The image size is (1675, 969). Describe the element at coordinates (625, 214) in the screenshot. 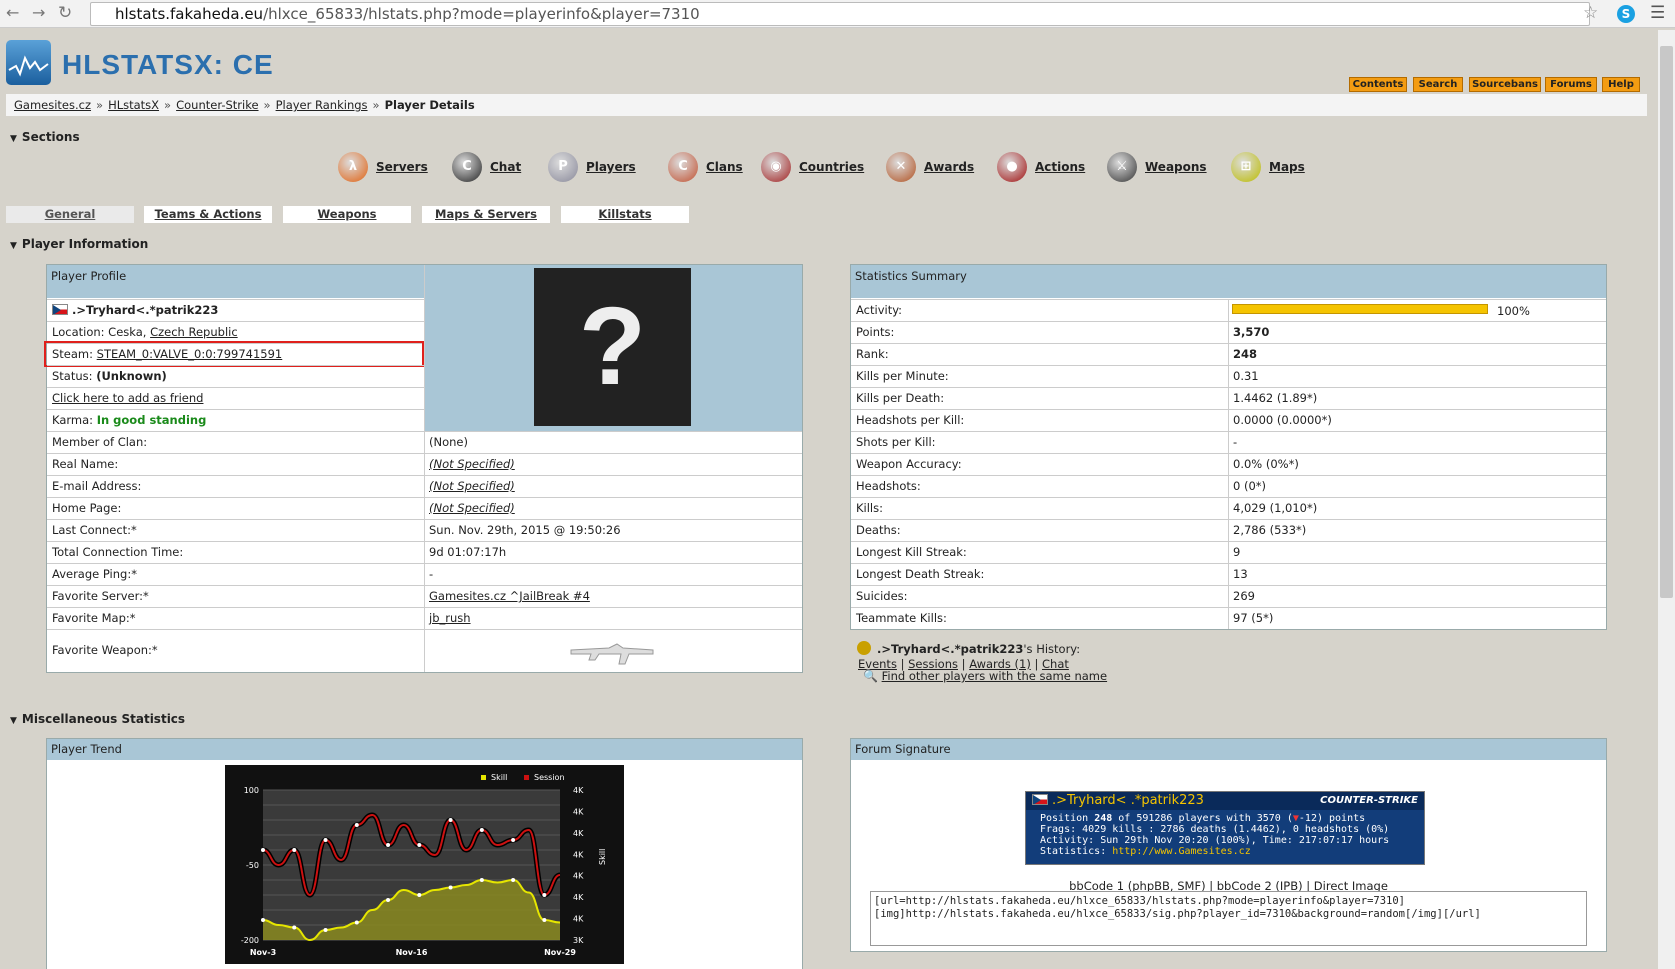

I see `tab-killstats: Killstats` at that location.